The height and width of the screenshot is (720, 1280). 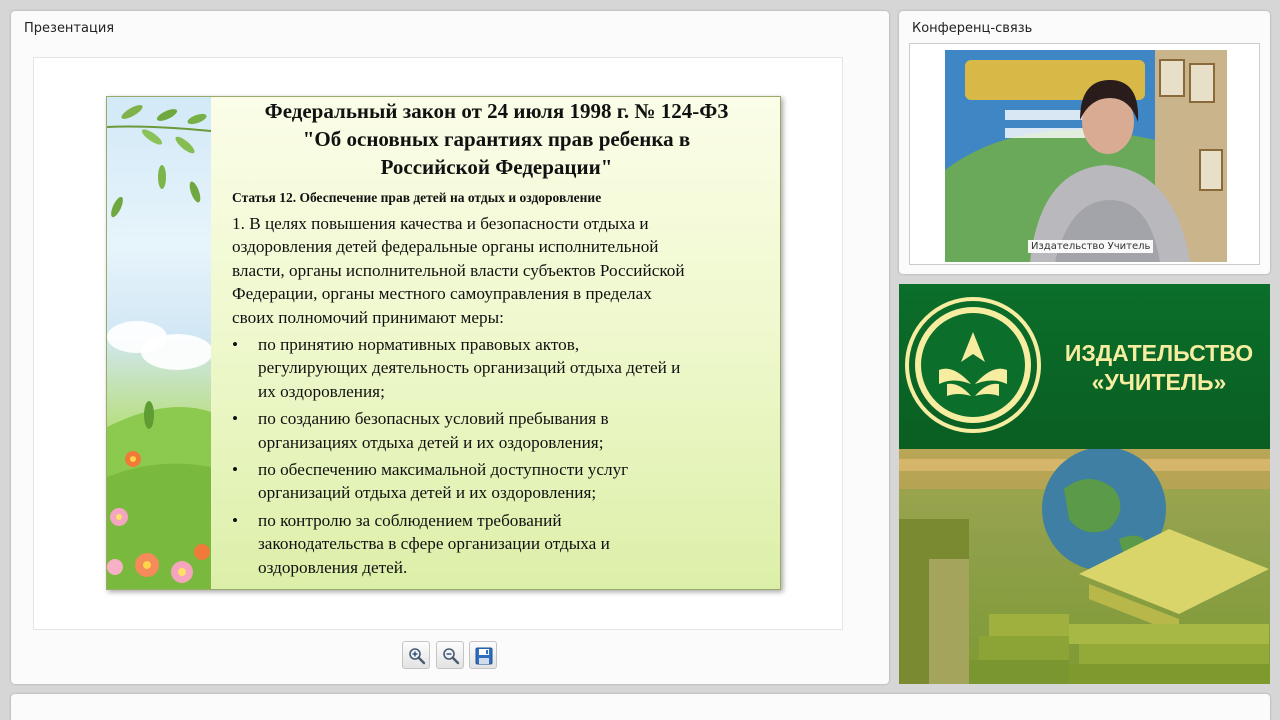 I want to click on webcam-picture, so click(x=1086, y=156).